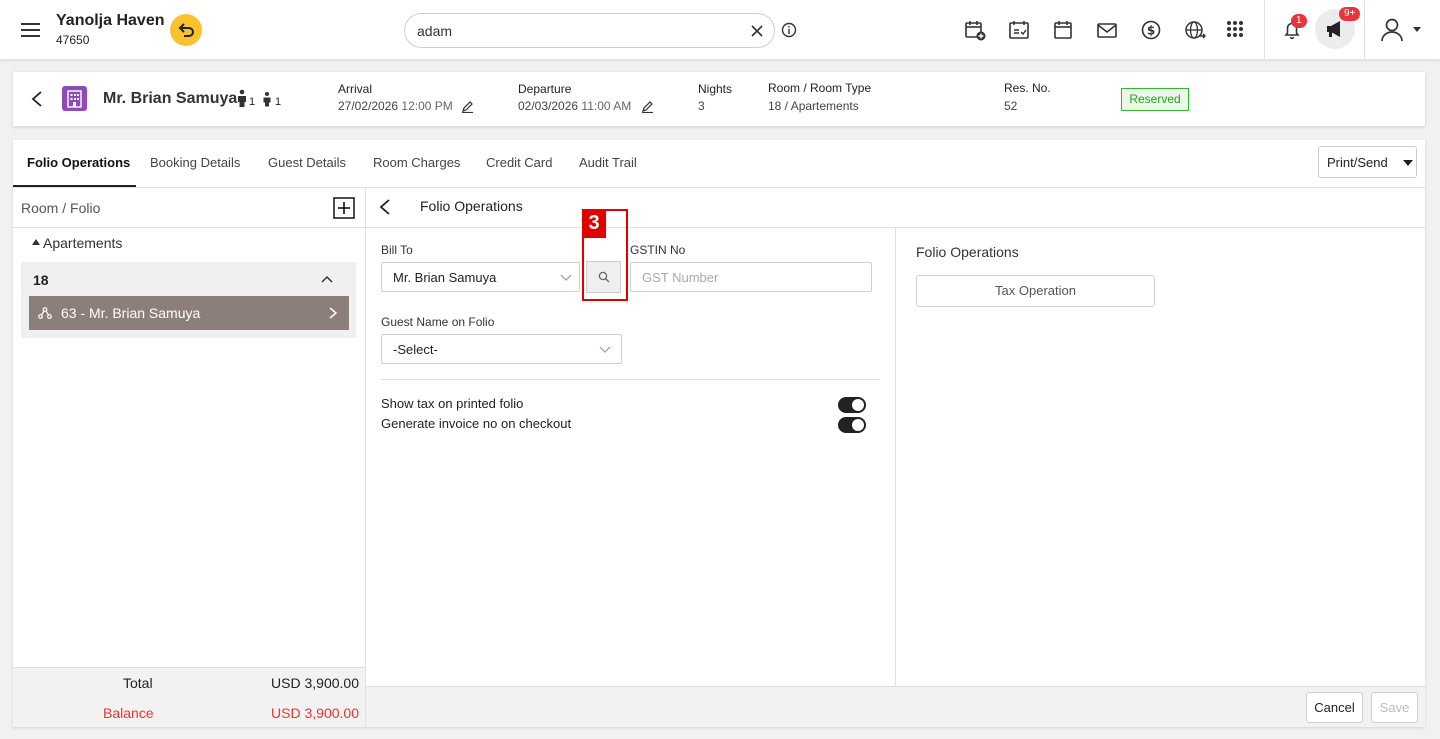 Image resolution: width=1440 pixels, height=739 pixels. I want to click on search-input: adam, so click(589, 30).